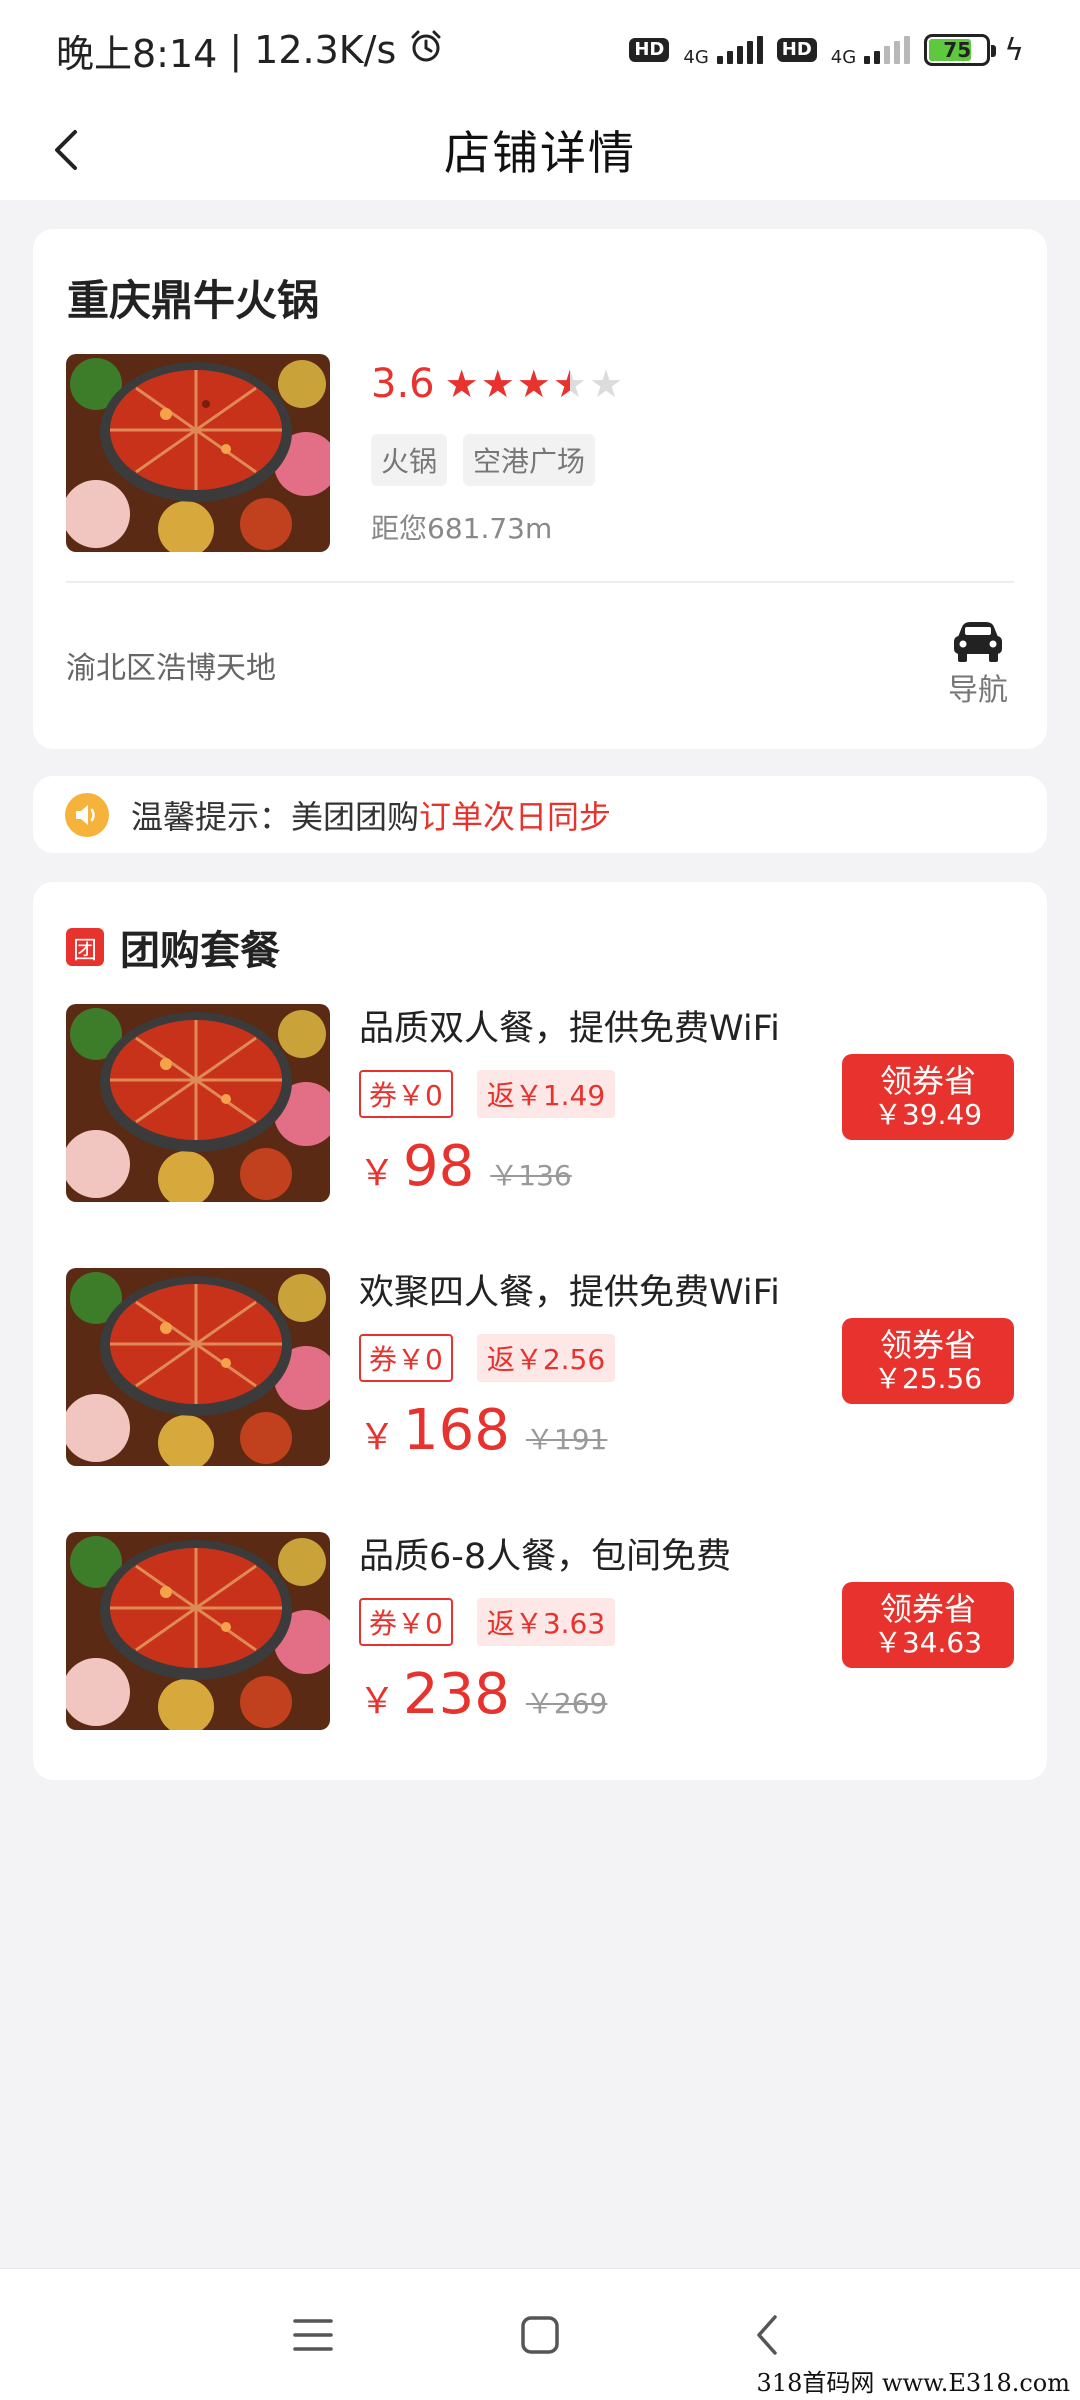  I want to click on store-address: 渝北区浩博天地, so click(171, 665).